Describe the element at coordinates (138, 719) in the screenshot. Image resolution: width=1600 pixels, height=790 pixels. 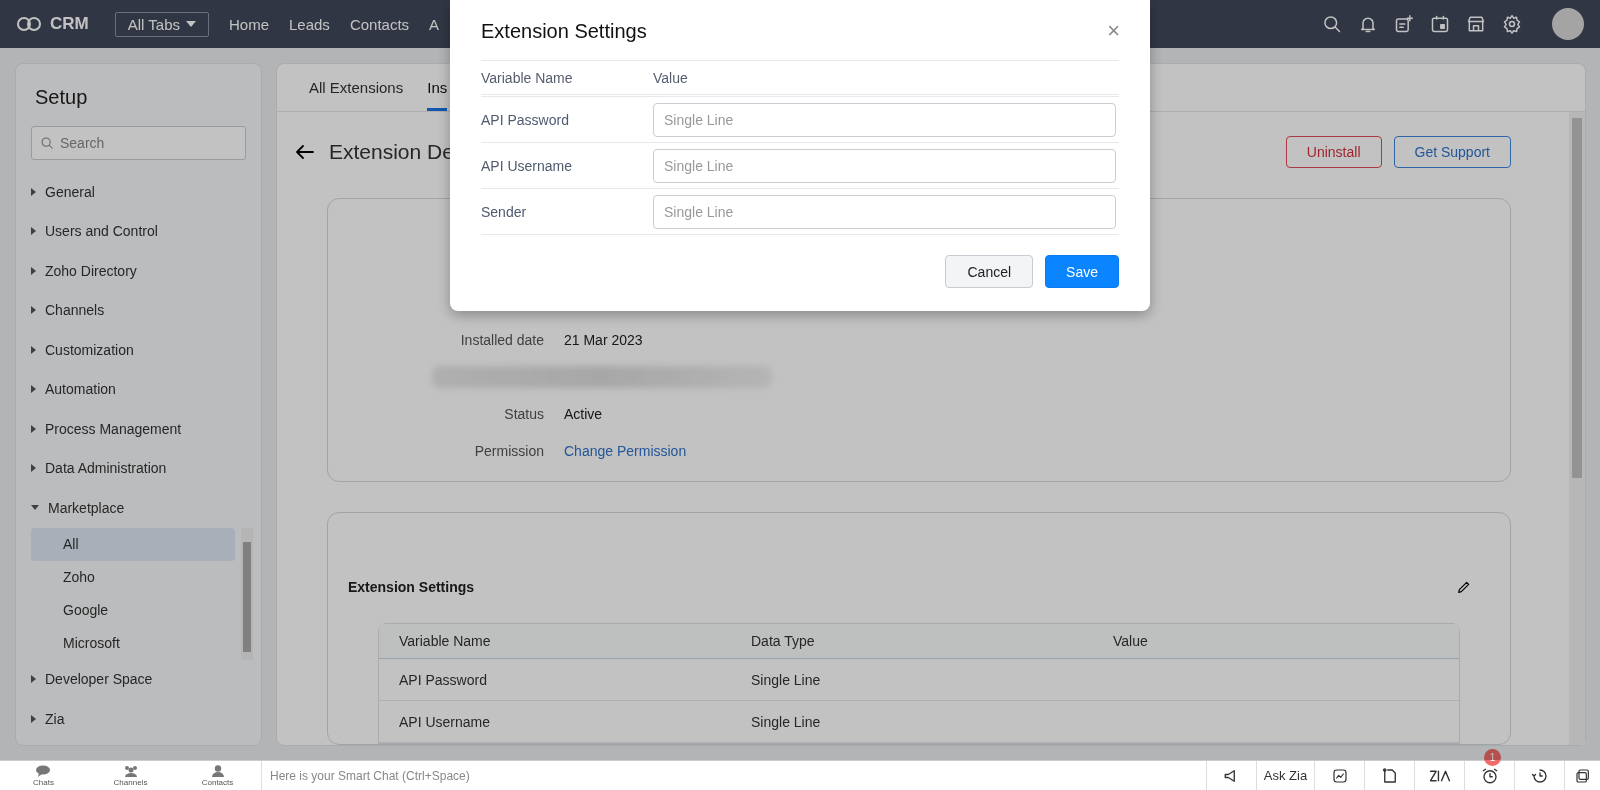
I see `sidebar-item: Zia` at that location.